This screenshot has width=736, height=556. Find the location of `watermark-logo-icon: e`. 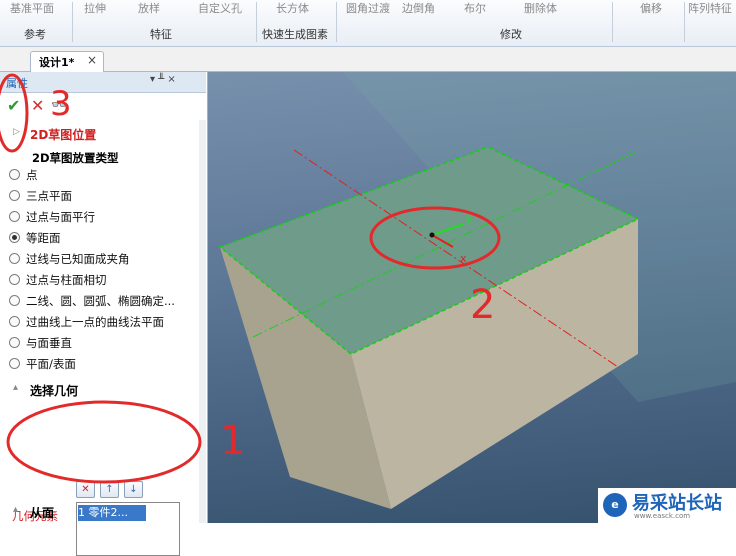

watermark-logo-icon: e is located at coordinates (615, 505).